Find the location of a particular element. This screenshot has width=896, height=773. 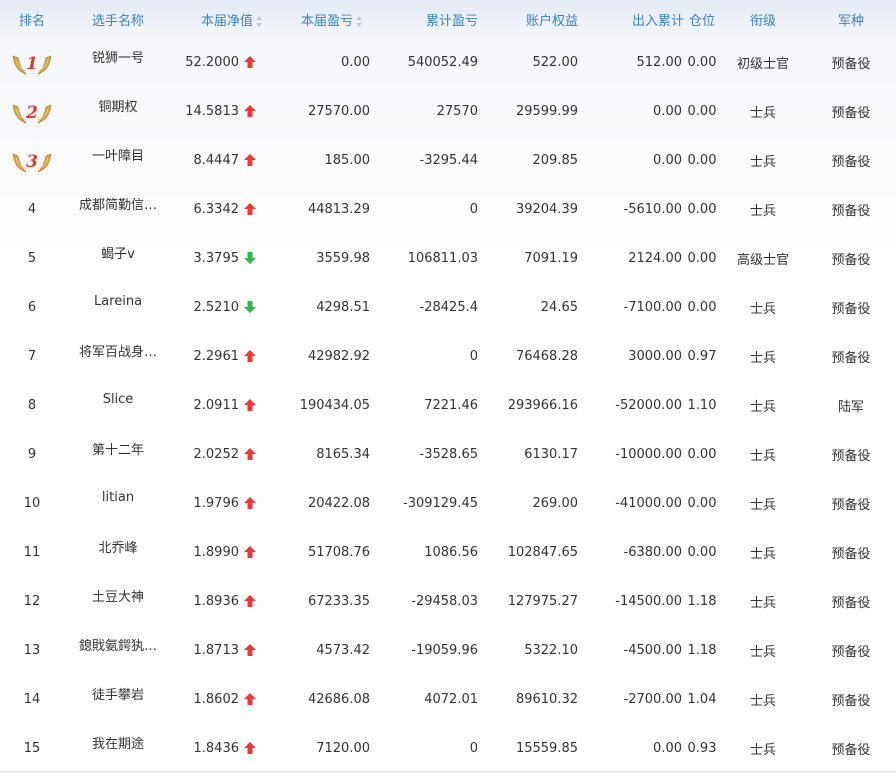

player-name: 我在期途 is located at coordinates (118, 742).